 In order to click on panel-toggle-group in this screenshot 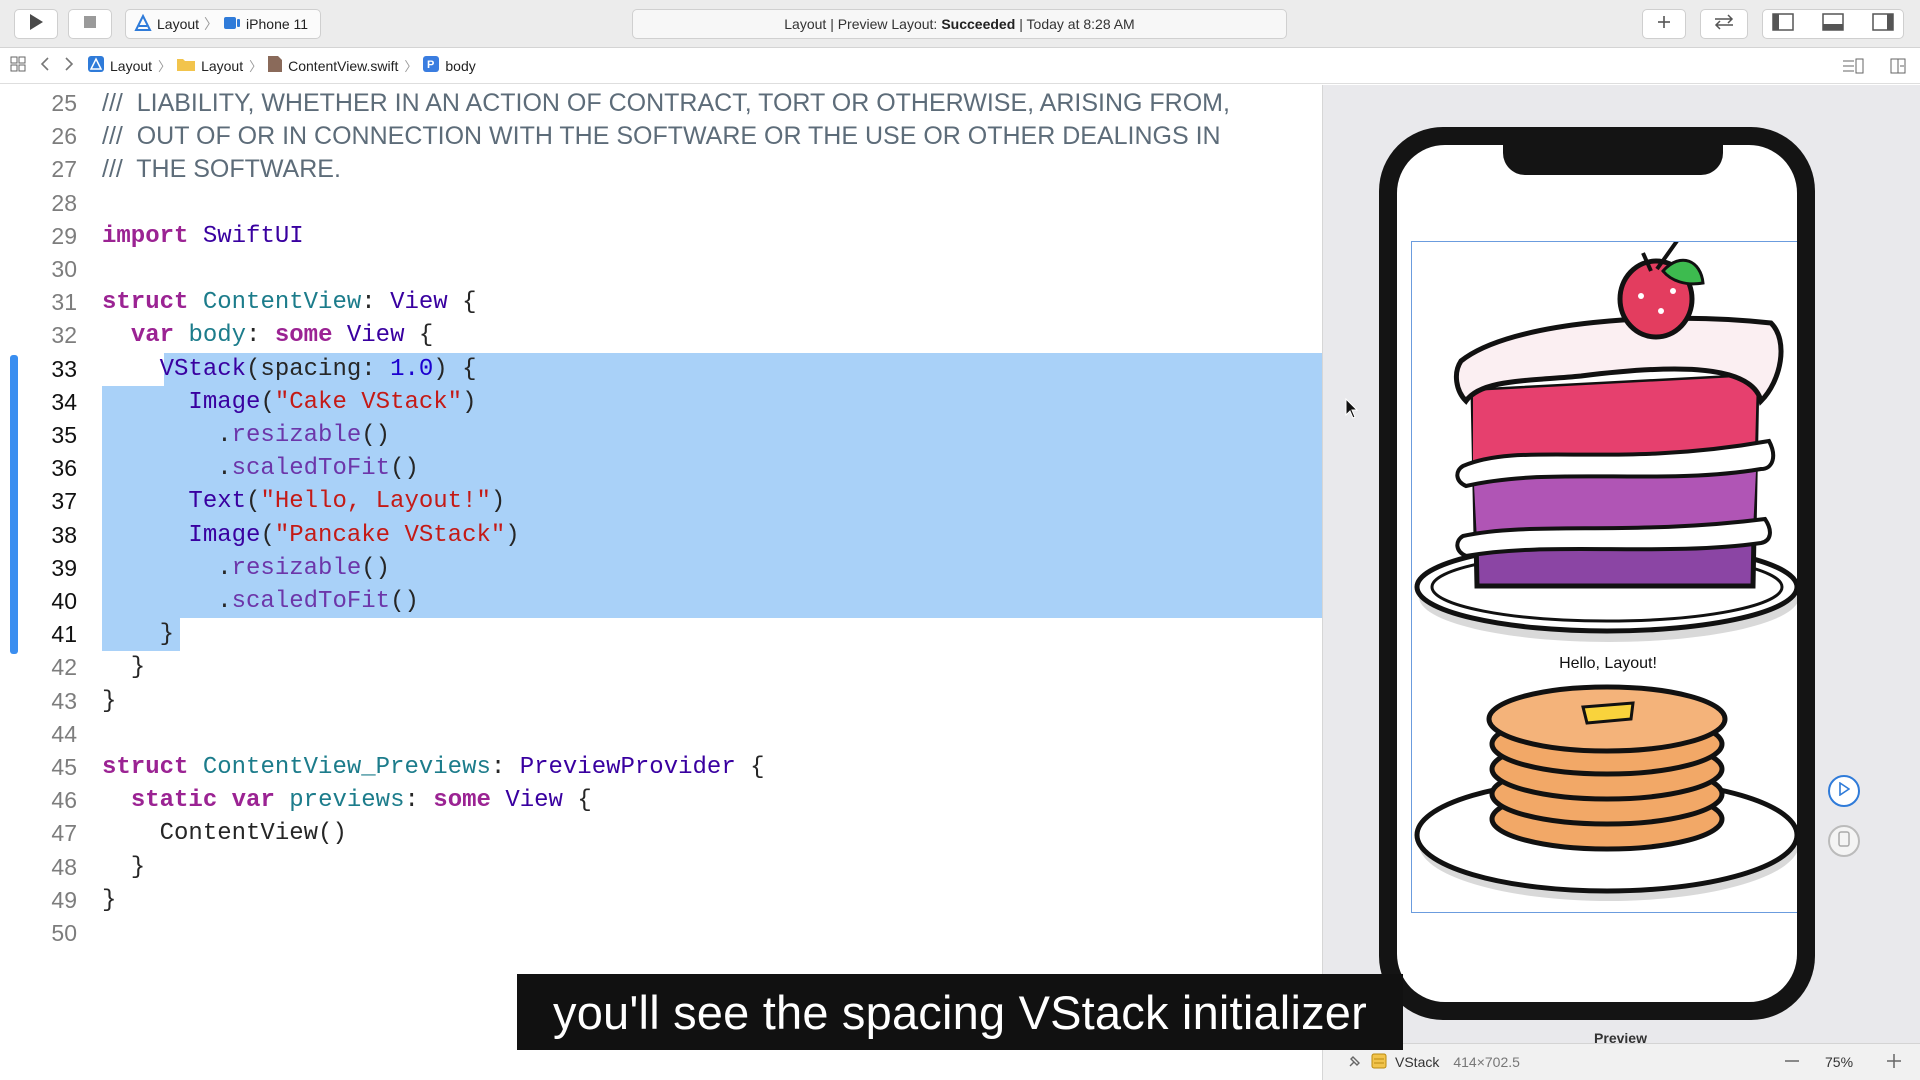, I will do `click(1833, 24)`.